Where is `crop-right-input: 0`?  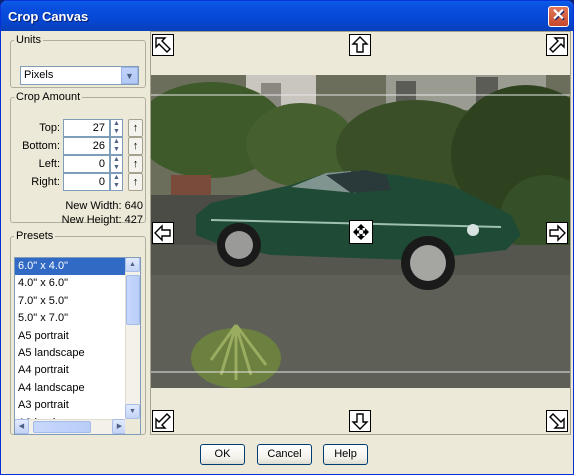
crop-right-input: 0 is located at coordinates (86, 182).